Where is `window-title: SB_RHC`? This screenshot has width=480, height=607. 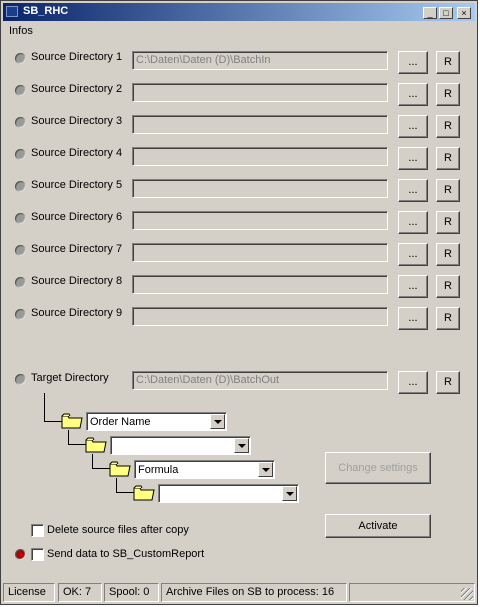 window-title: SB_RHC is located at coordinates (46, 11).